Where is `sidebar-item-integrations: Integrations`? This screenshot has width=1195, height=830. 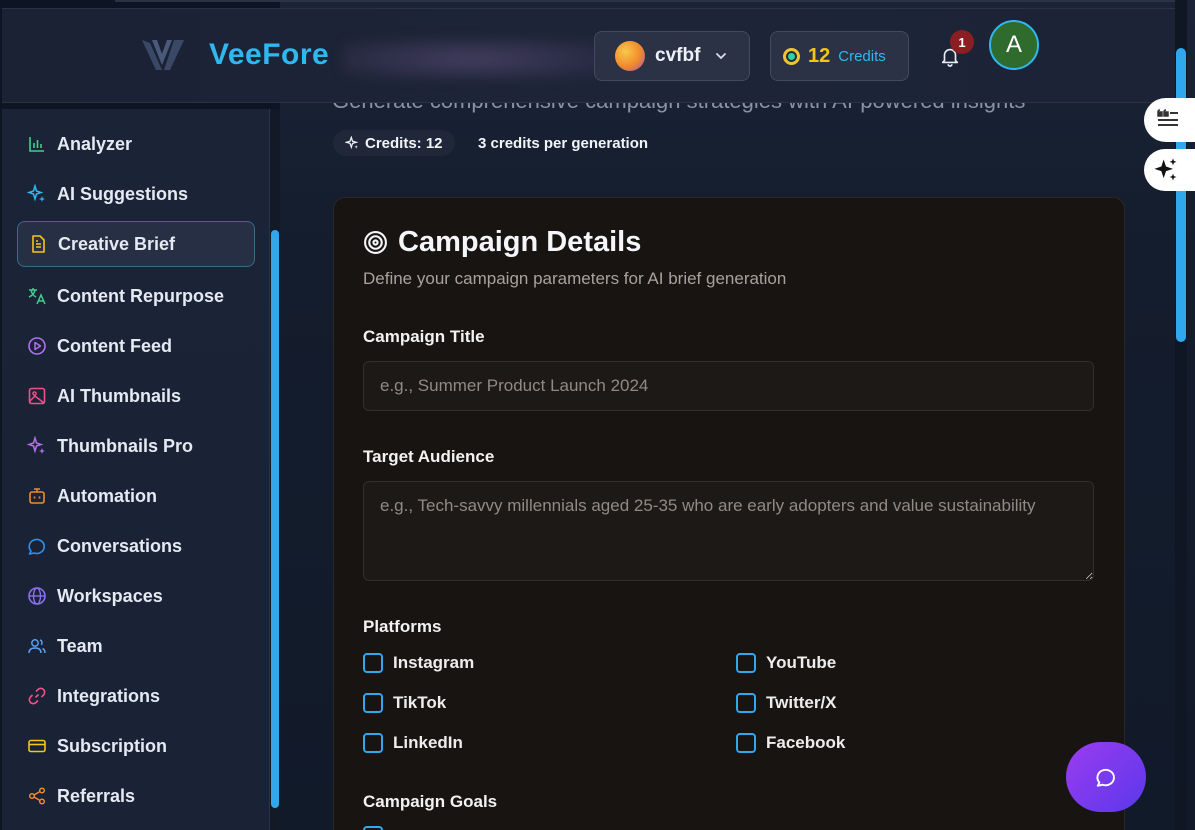 sidebar-item-integrations: Integrations is located at coordinates (136, 696).